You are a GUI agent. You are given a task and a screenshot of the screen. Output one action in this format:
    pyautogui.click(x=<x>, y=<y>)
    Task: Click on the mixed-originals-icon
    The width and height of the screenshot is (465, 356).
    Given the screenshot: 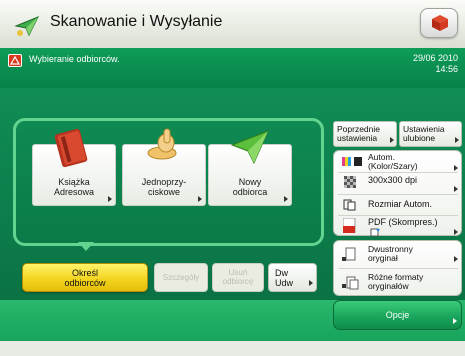 What is the action you would take?
    pyautogui.click(x=350, y=283)
    